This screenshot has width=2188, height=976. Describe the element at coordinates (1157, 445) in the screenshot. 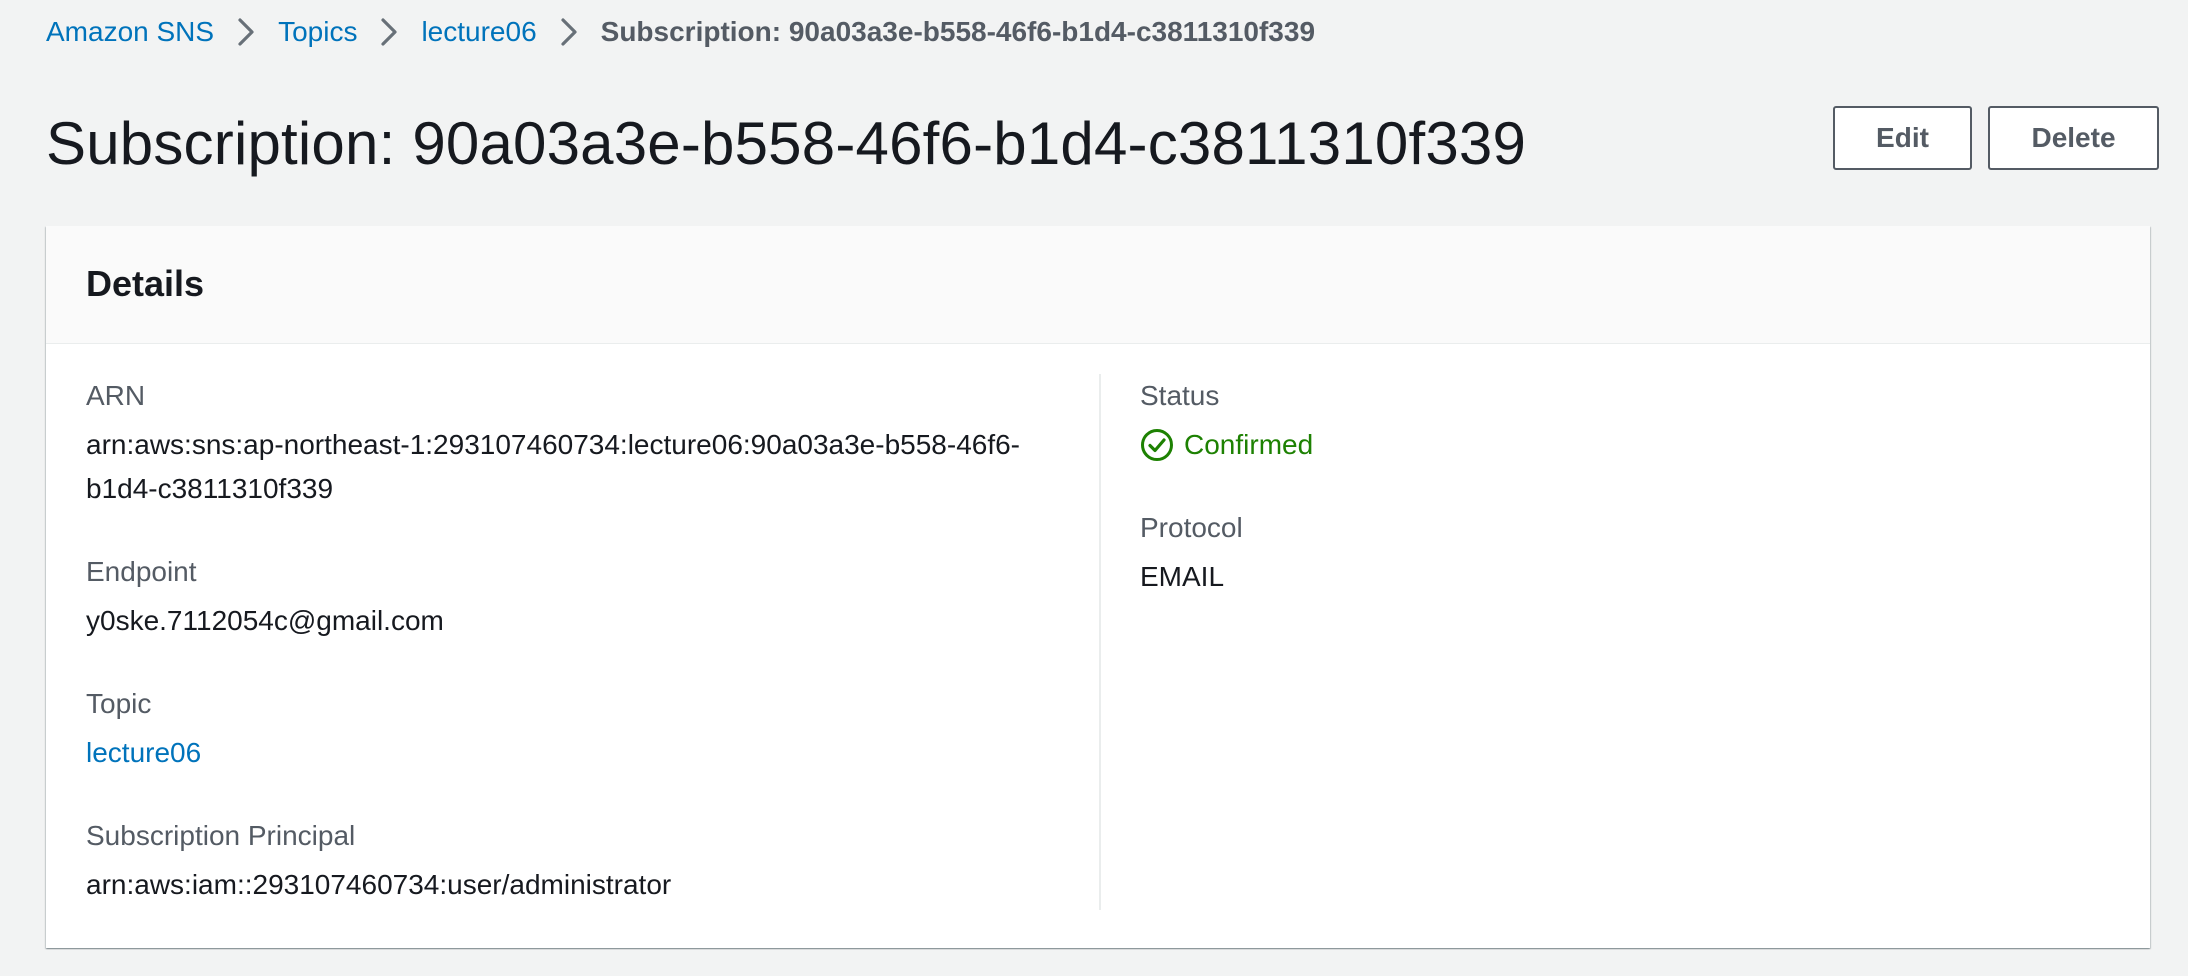

I see `check-circle-icon` at that location.